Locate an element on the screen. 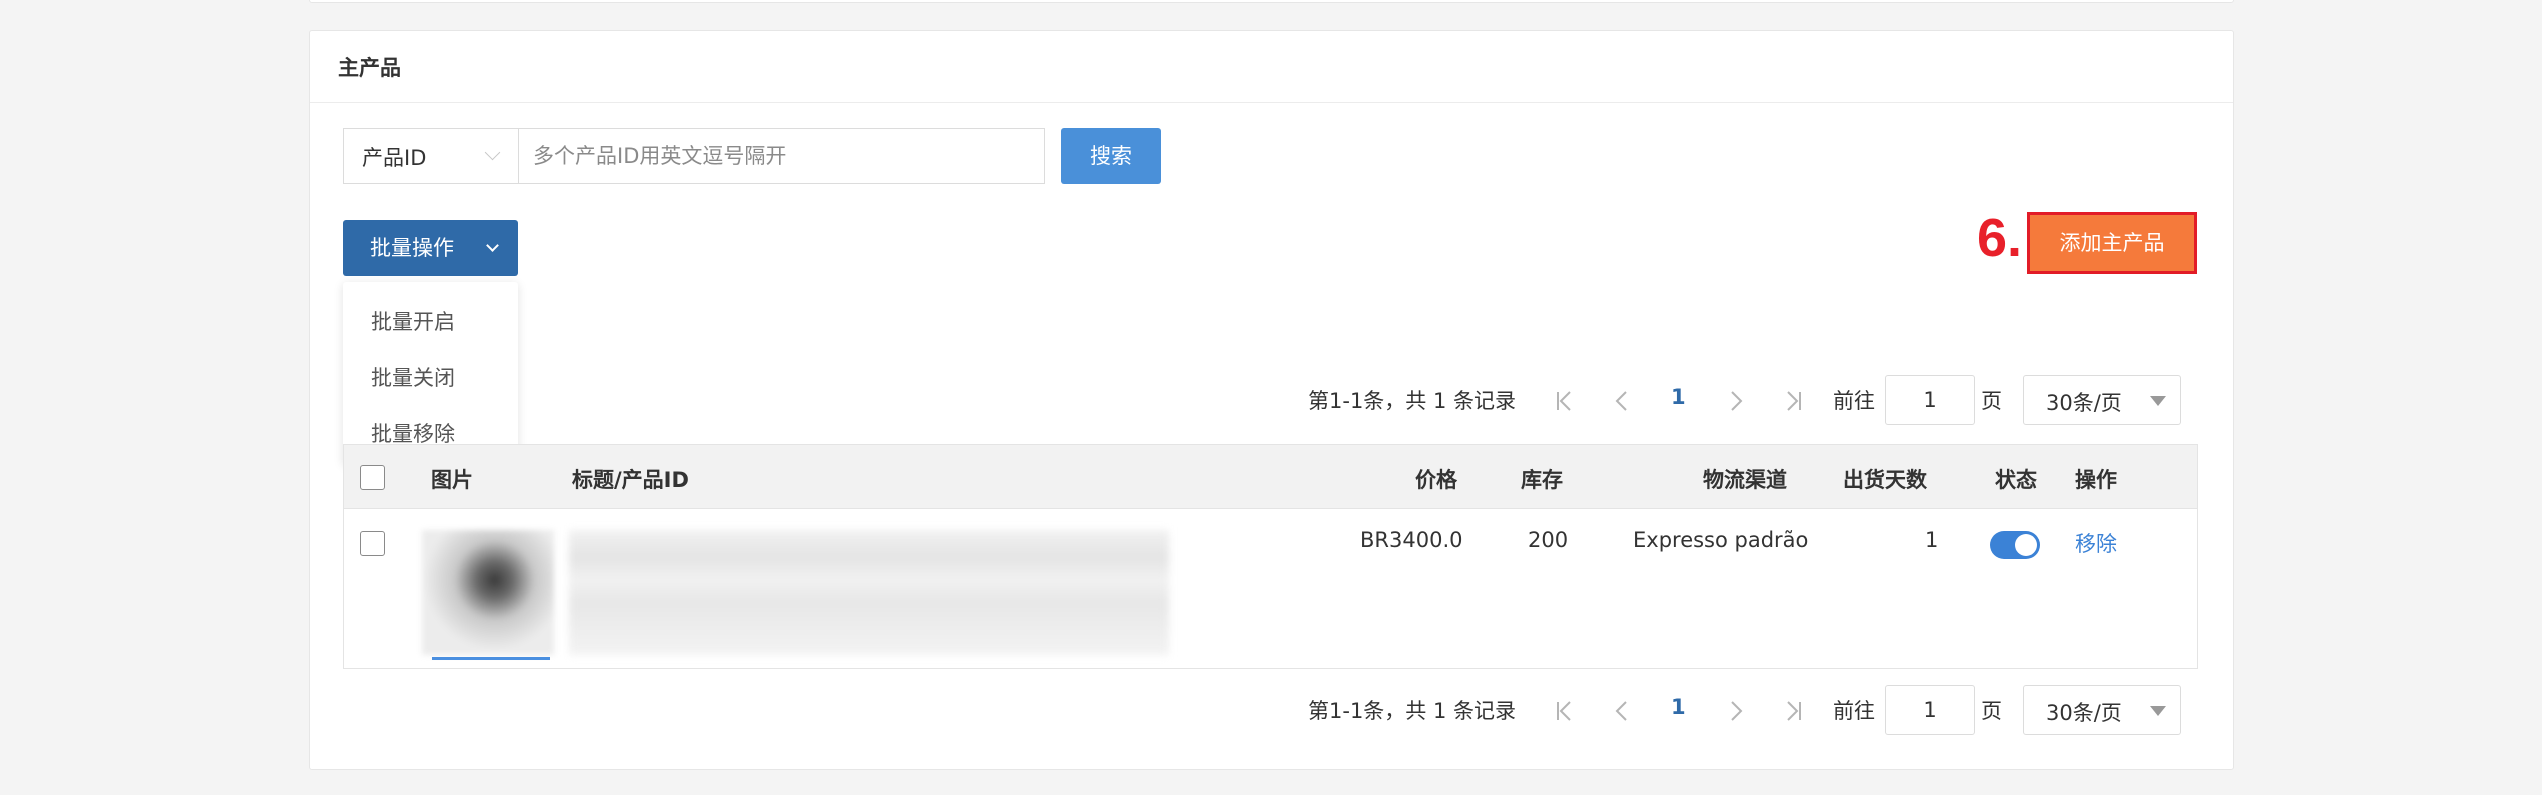 The width and height of the screenshot is (2542, 795). toggle-knob is located at coordinates (2026, 545).